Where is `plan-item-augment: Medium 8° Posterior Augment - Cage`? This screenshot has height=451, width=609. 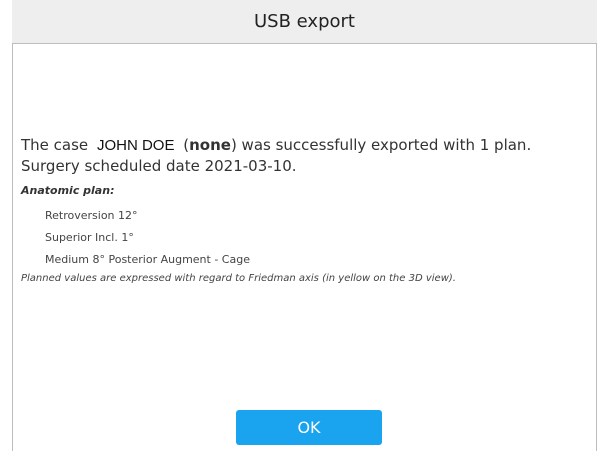 plan-item-augment: Medium 8° Posterior Augment - Cage is located at coordinates (147, 259).